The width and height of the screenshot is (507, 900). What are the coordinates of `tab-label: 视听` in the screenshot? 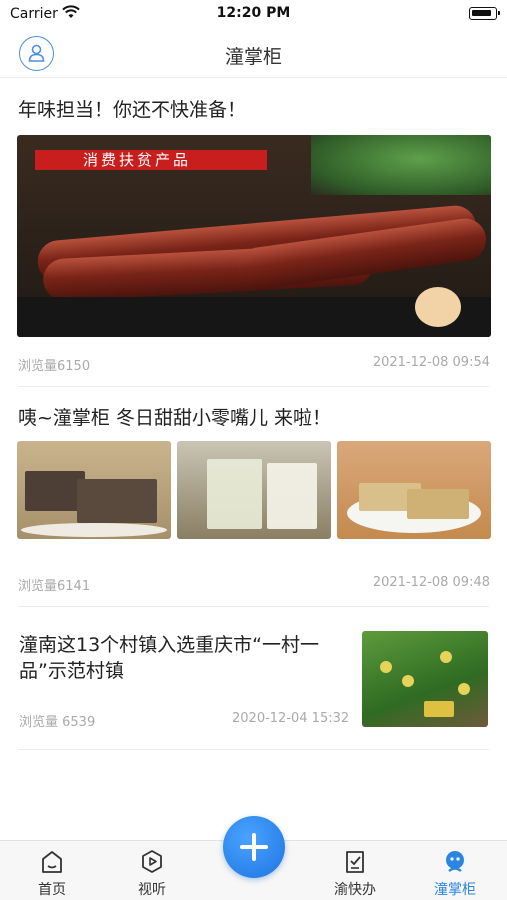 It's located at (152, 890).